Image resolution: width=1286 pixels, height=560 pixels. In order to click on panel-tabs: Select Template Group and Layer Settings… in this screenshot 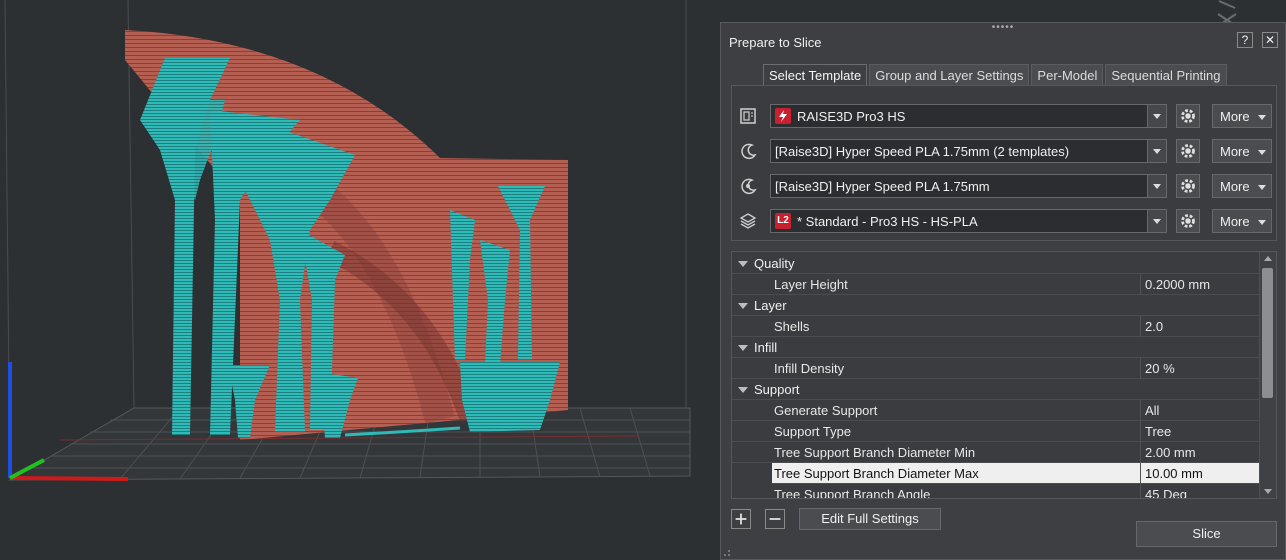, I will do `click(996, 75)`.